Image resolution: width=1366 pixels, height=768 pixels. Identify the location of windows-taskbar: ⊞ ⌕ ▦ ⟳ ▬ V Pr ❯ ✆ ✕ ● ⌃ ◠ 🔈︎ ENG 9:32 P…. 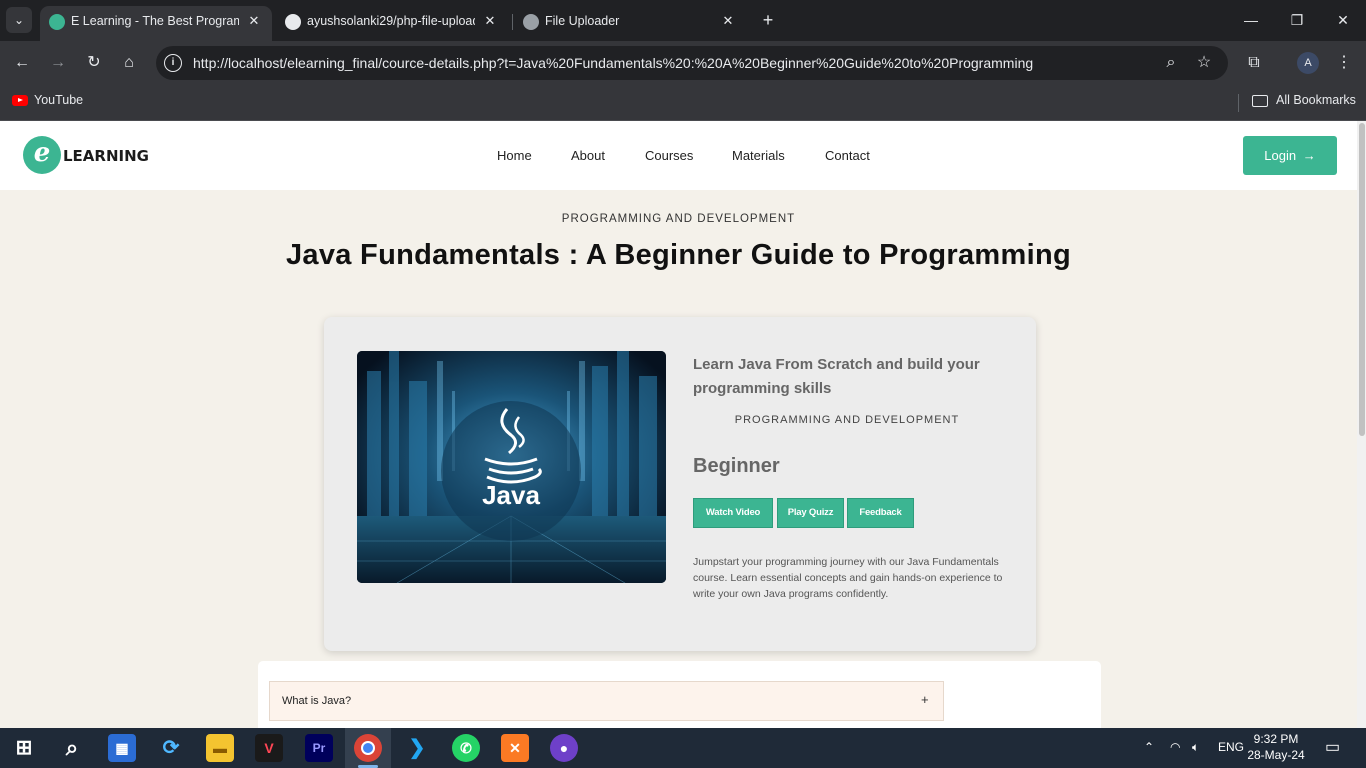
(683, 748).